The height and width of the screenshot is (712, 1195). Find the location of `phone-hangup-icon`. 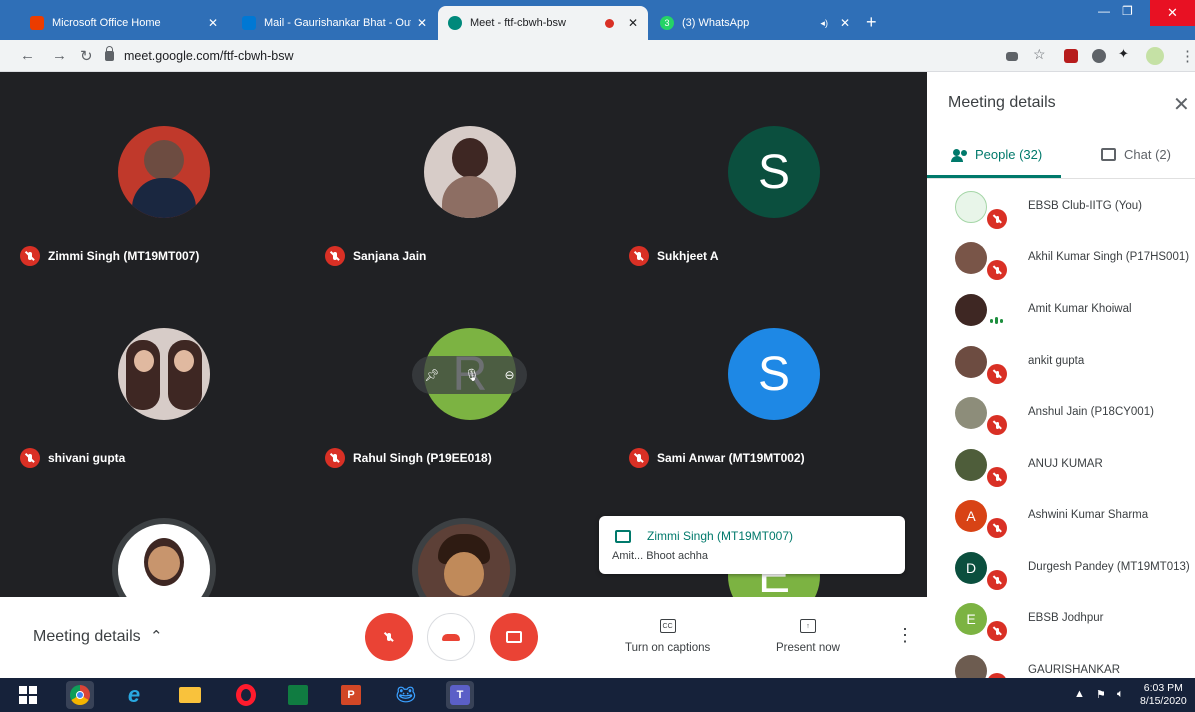

phone-hangup-icon is located at coordinates (451, 637).